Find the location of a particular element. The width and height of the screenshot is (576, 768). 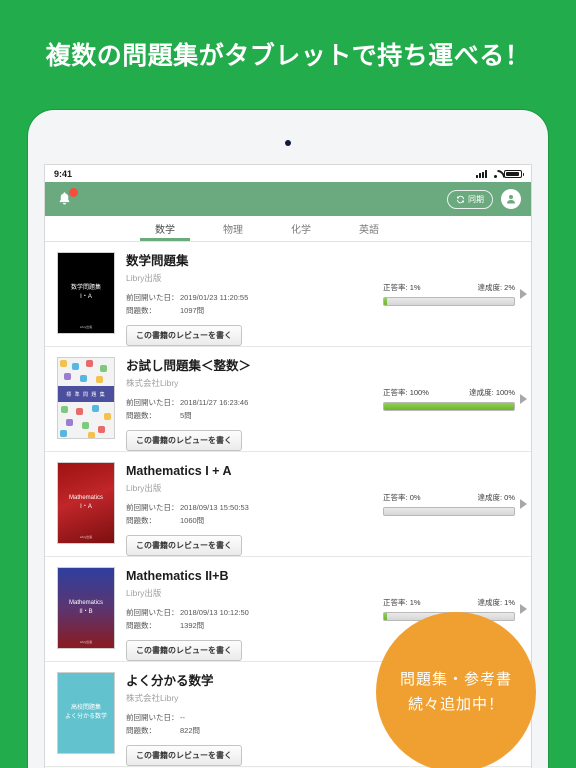

book-cover: Mathematics I・A Libry出版 is located at coordinates (86, 503).